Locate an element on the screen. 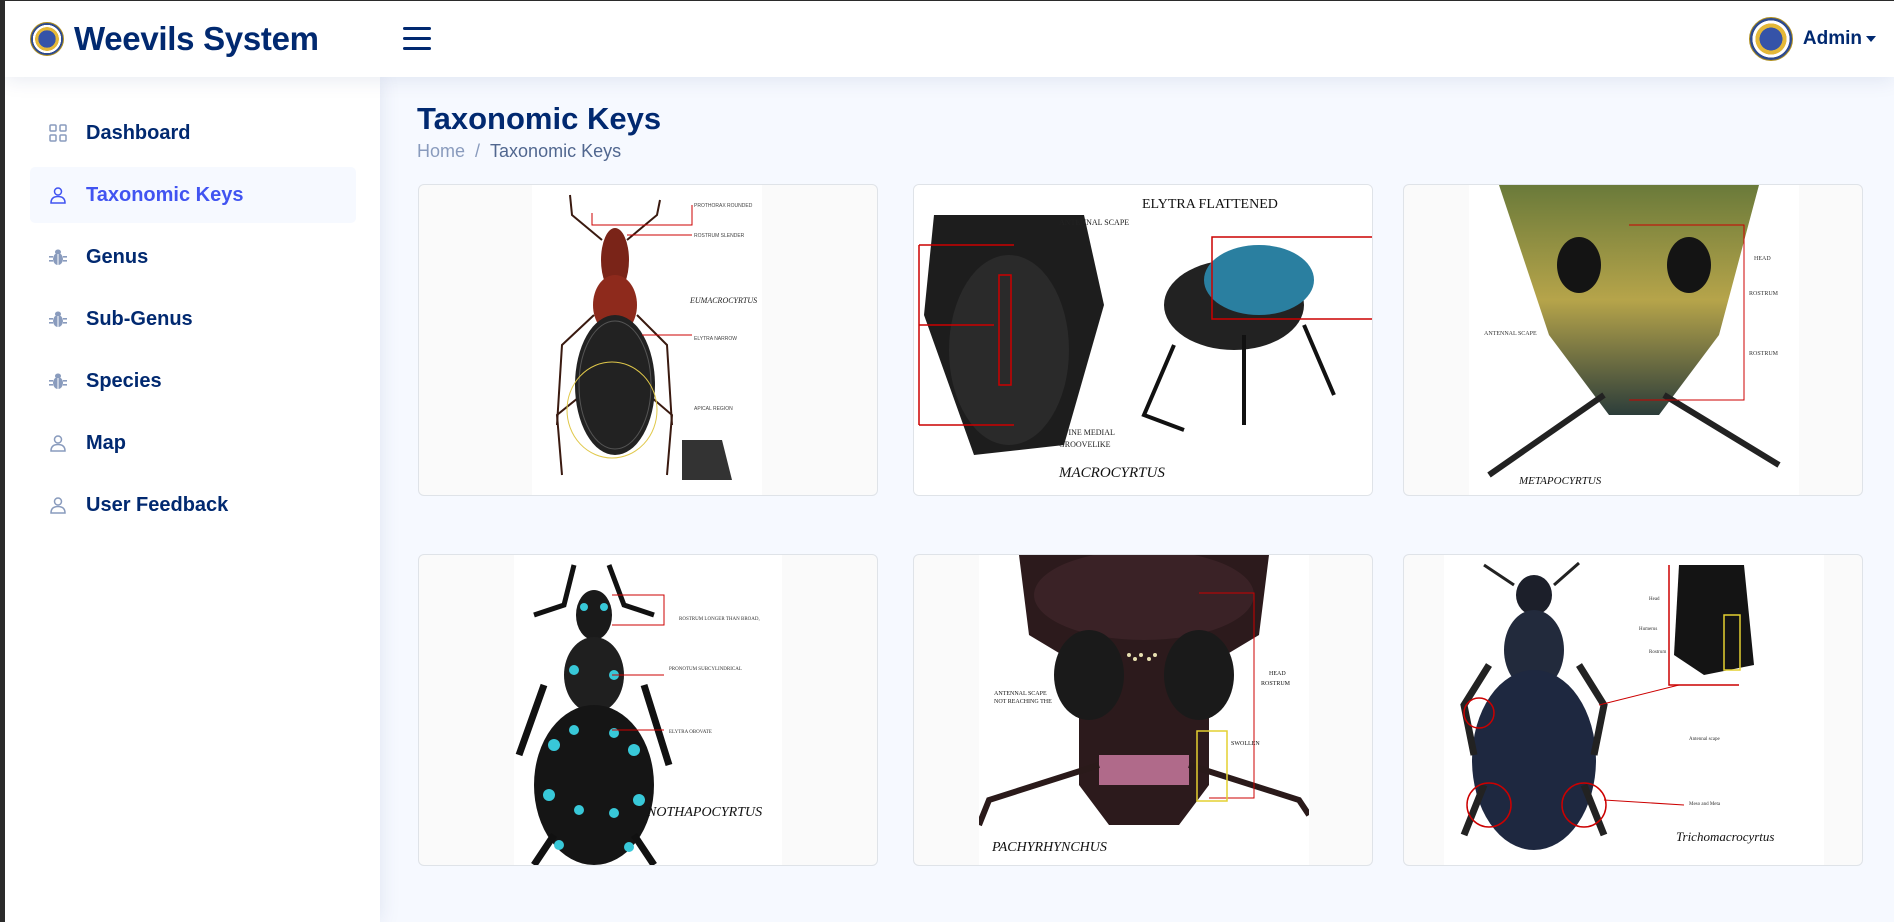 The height and width of the screenshot is (922, 1894). svg-text: ELYTRA NARROW is located at coordinates (715, 339).